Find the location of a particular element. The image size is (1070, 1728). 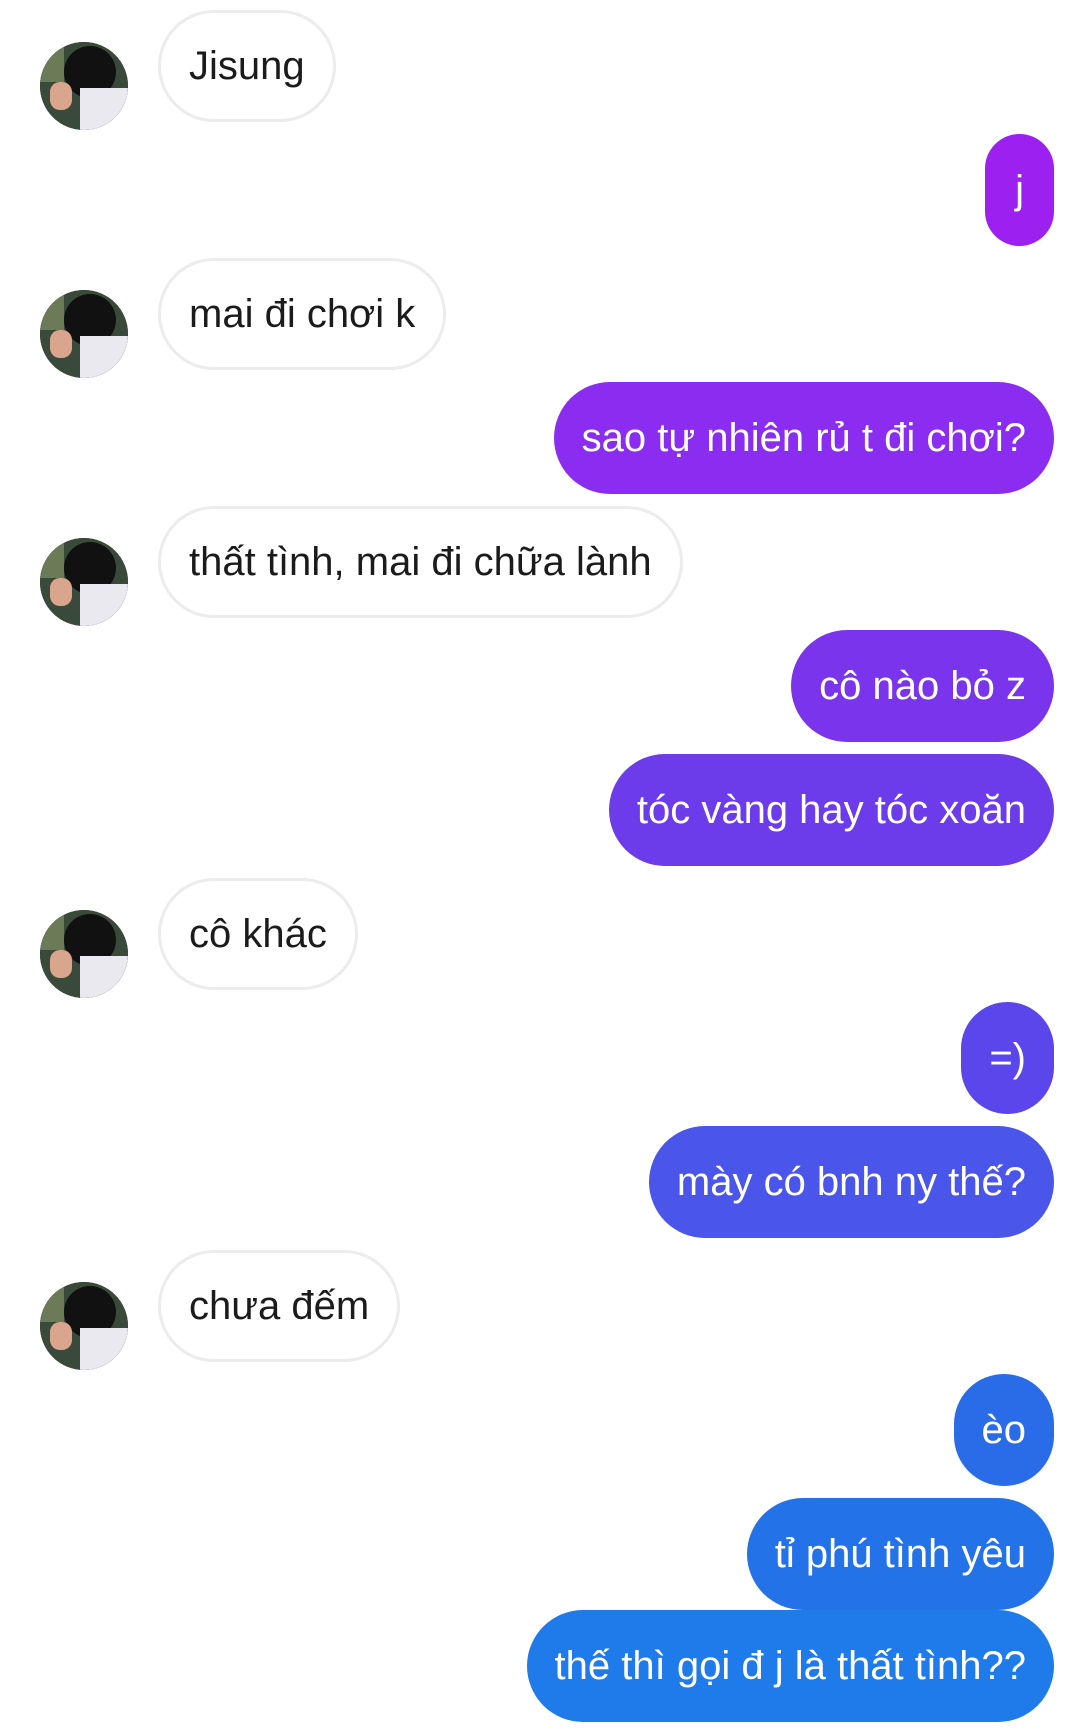

message-text: Jisung is located at coordinates (247, 66).